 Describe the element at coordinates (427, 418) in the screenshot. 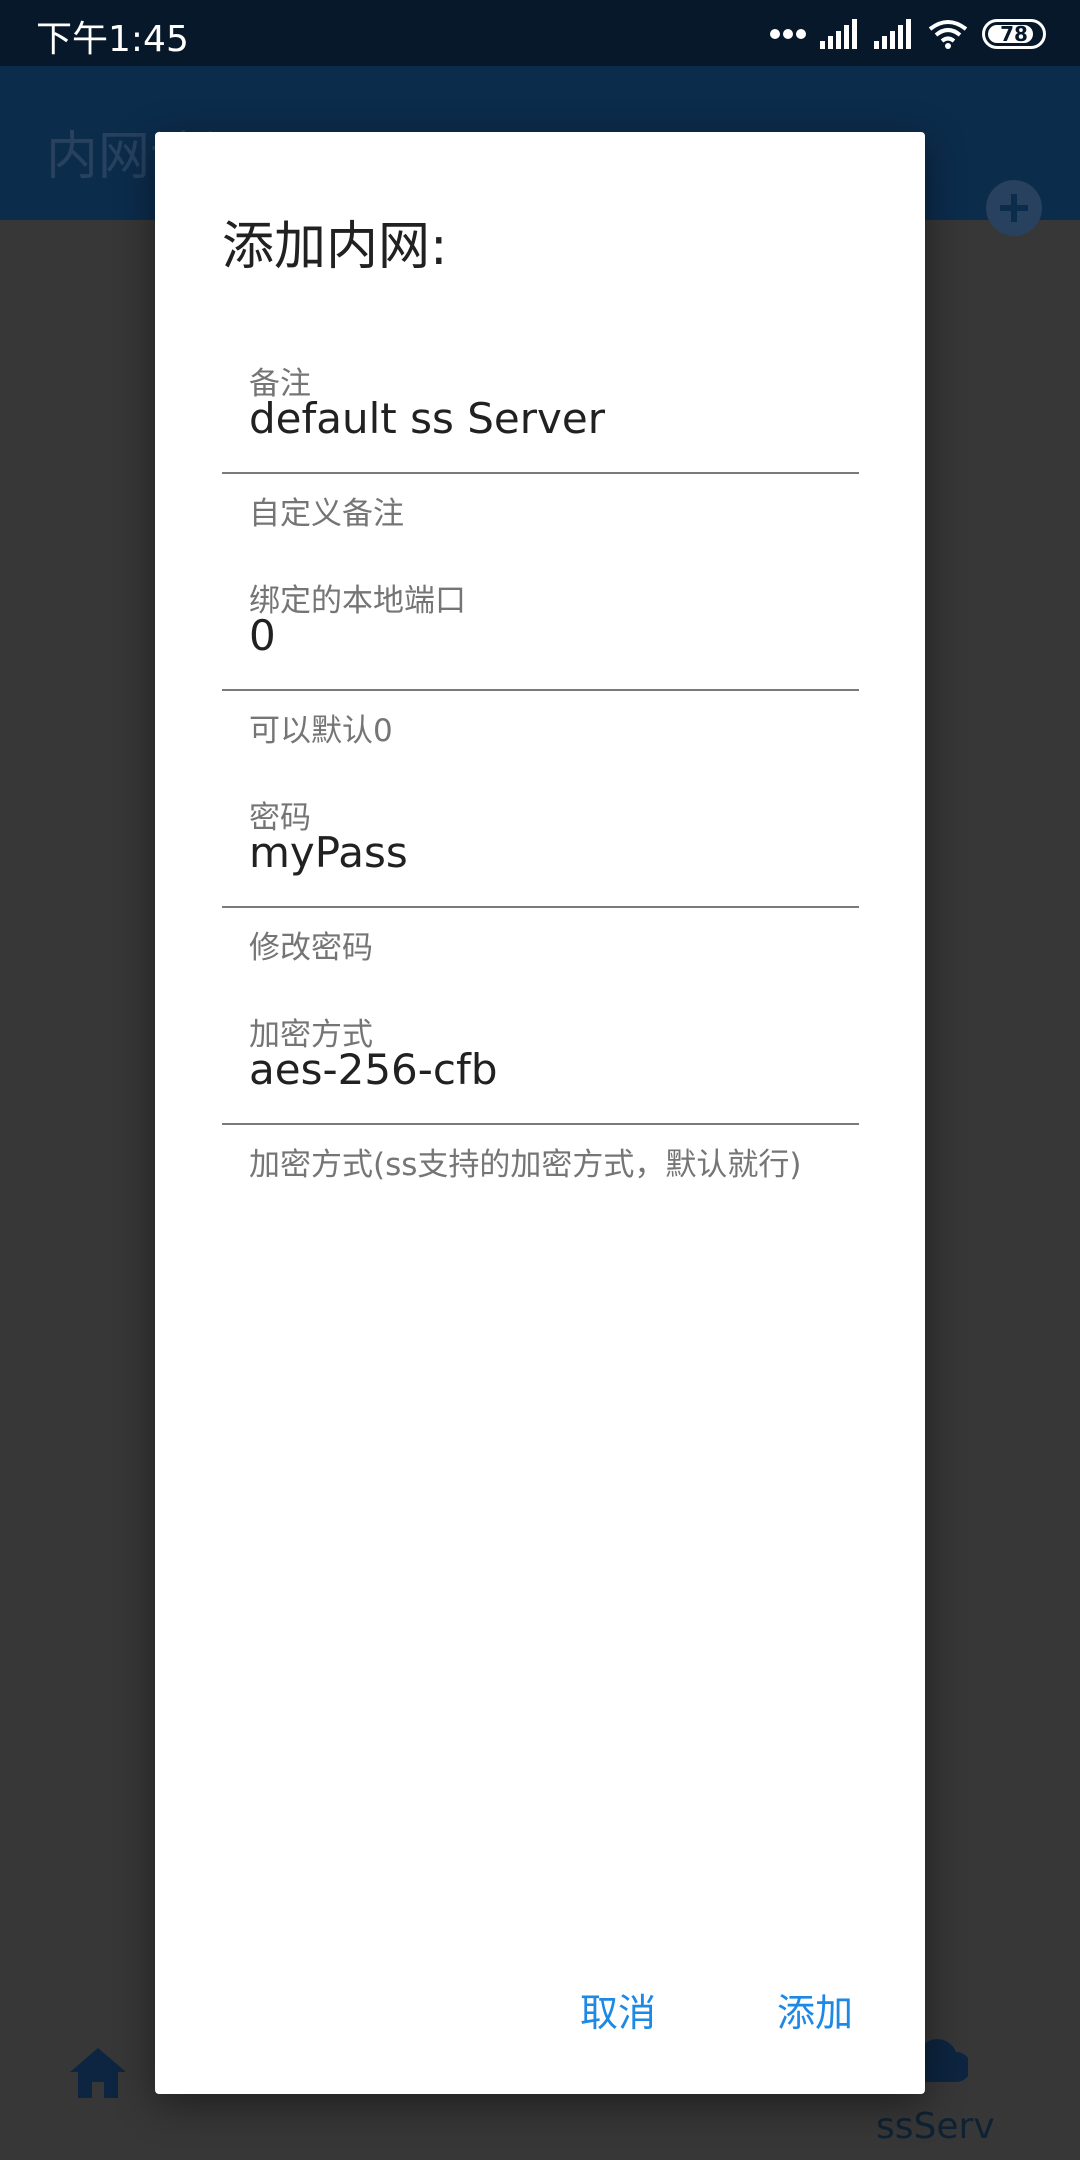

I see `note-input: default ss Server` at that location.